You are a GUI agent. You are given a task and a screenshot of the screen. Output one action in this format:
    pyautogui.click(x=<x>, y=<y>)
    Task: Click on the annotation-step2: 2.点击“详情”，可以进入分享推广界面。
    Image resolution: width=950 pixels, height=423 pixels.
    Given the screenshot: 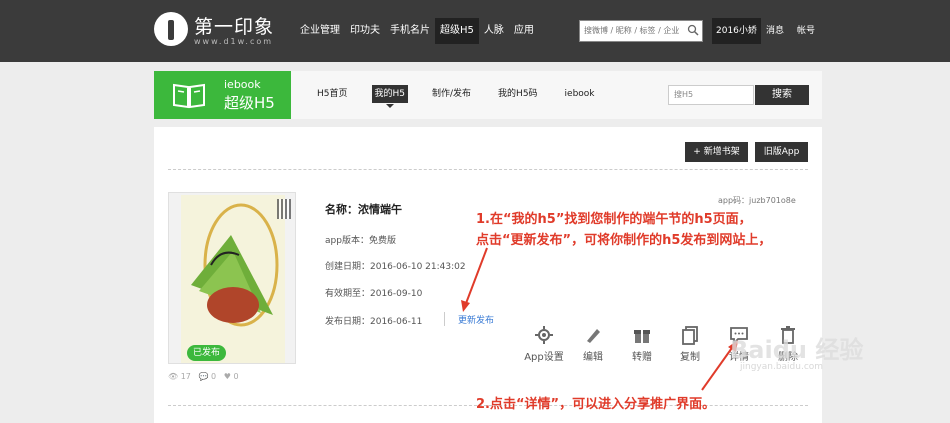 What is the action you would take?
    pyautogui.click(x=596, y=404)
    